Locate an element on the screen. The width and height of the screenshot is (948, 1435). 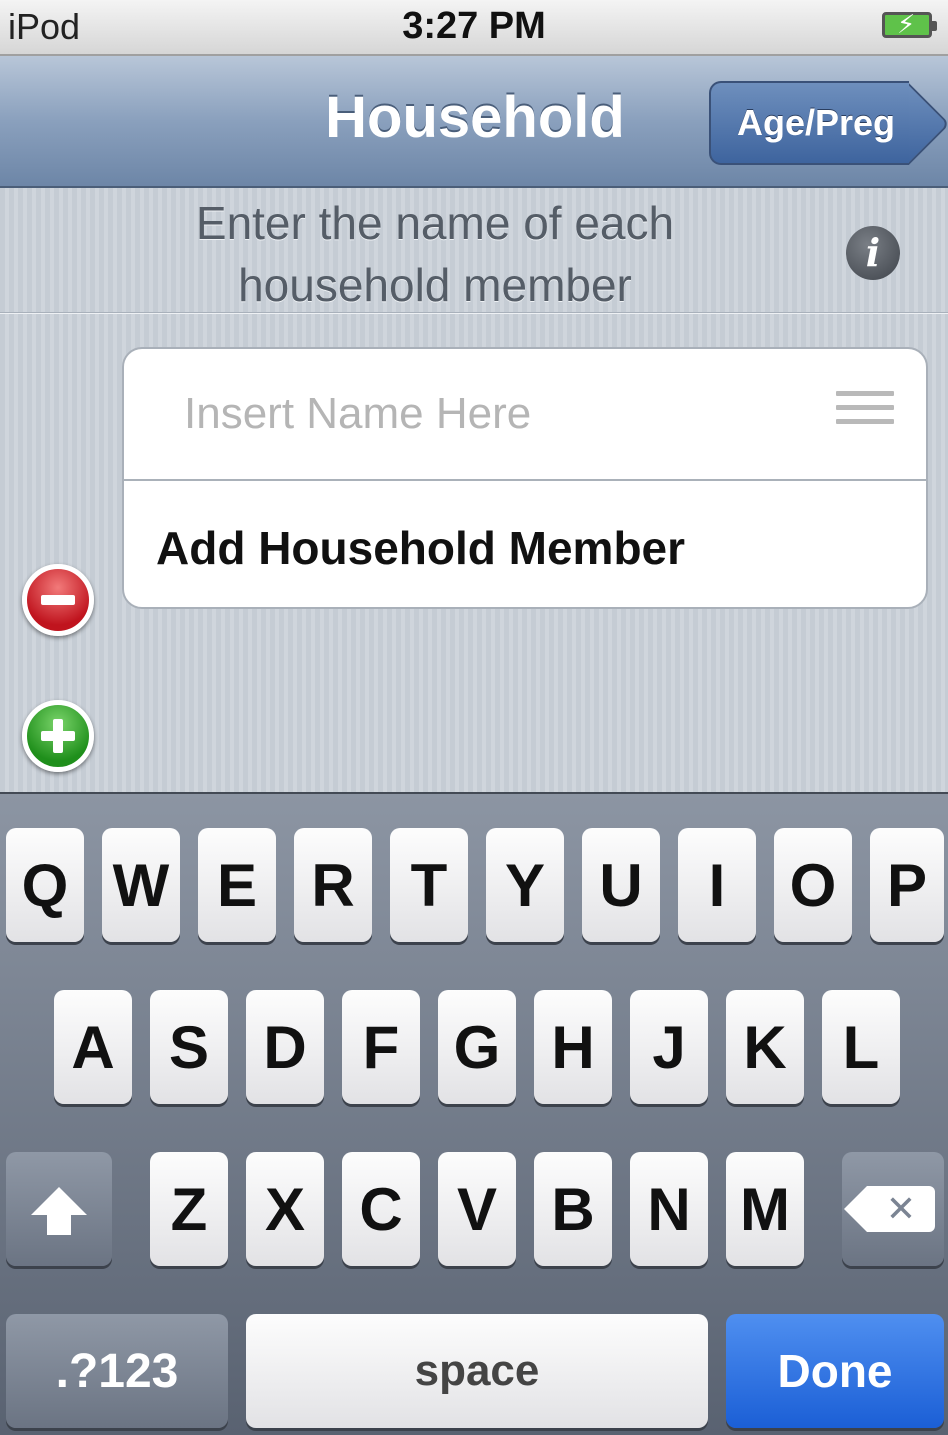
header-separator is located at coordinates (474, 313).